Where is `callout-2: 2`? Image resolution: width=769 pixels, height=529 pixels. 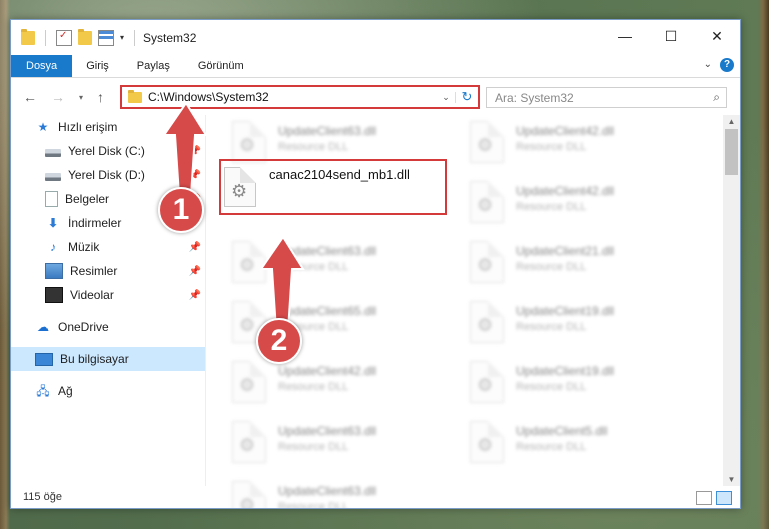
callout-2: 2 is located at coordinates (279, 341).